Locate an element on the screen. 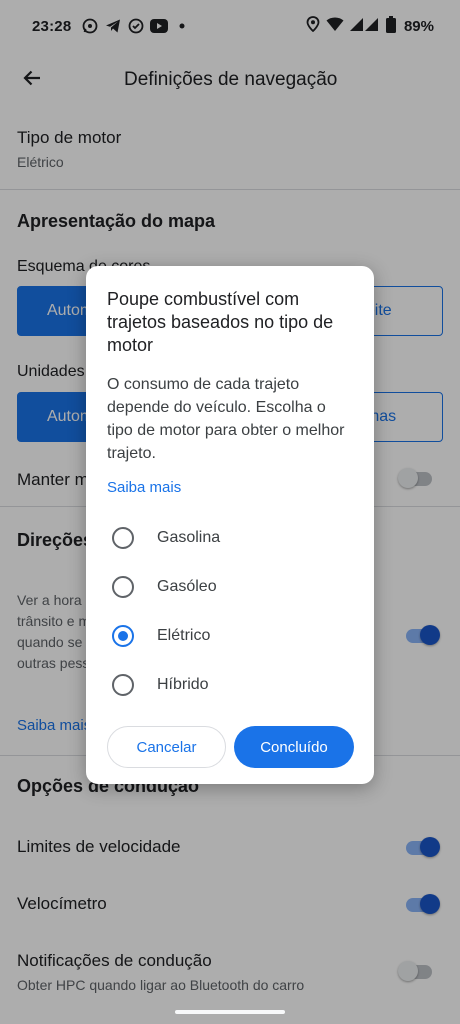 This screenshot has width=460, height=1024. option-label: Híbrido is located at coordinates (183, 684).